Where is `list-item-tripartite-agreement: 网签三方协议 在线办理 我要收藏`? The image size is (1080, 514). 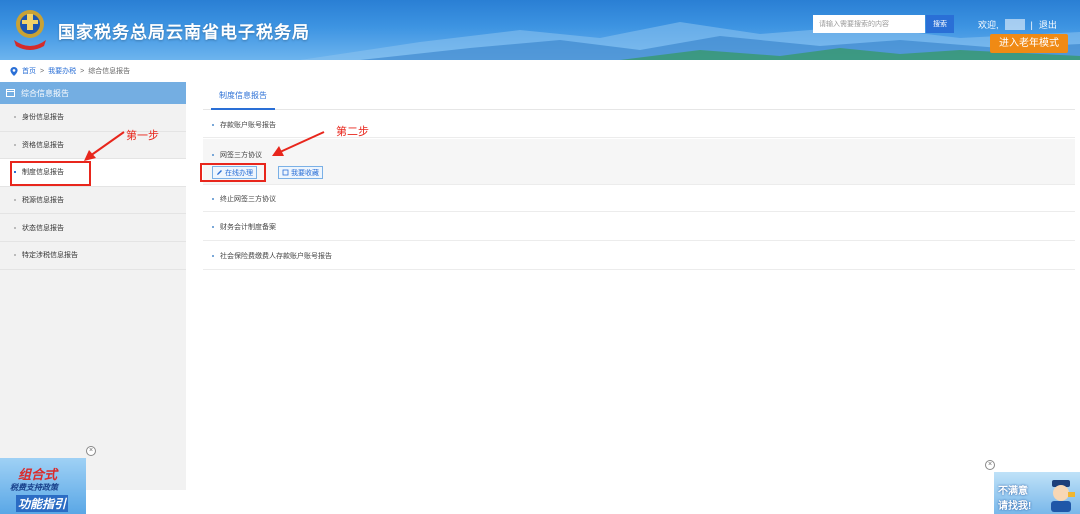 list-item-tripartite-agreement: 网签三方协议 在线办理 我要收藏 is located at coordinates (639, 162).